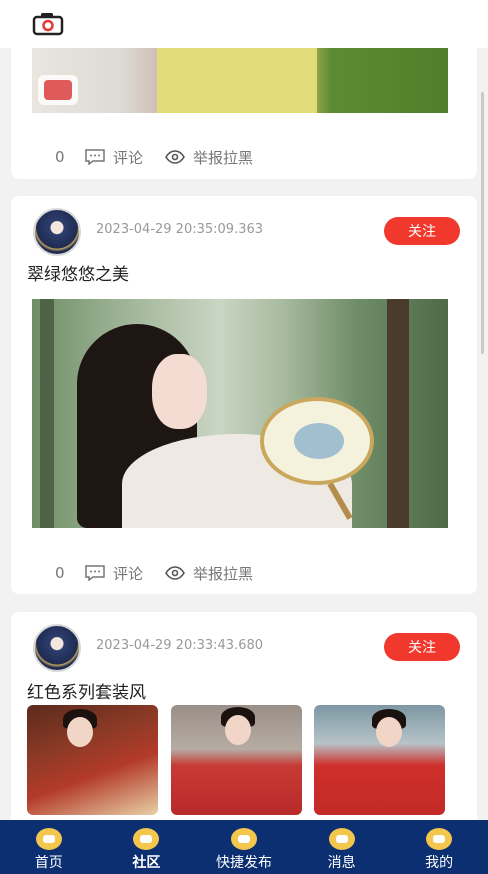 Image resolution: width=488 pixels, height=874 pixels. Describe the element at coordinates (439, 839) in the screenshot. I see `profile-icon` at that location.